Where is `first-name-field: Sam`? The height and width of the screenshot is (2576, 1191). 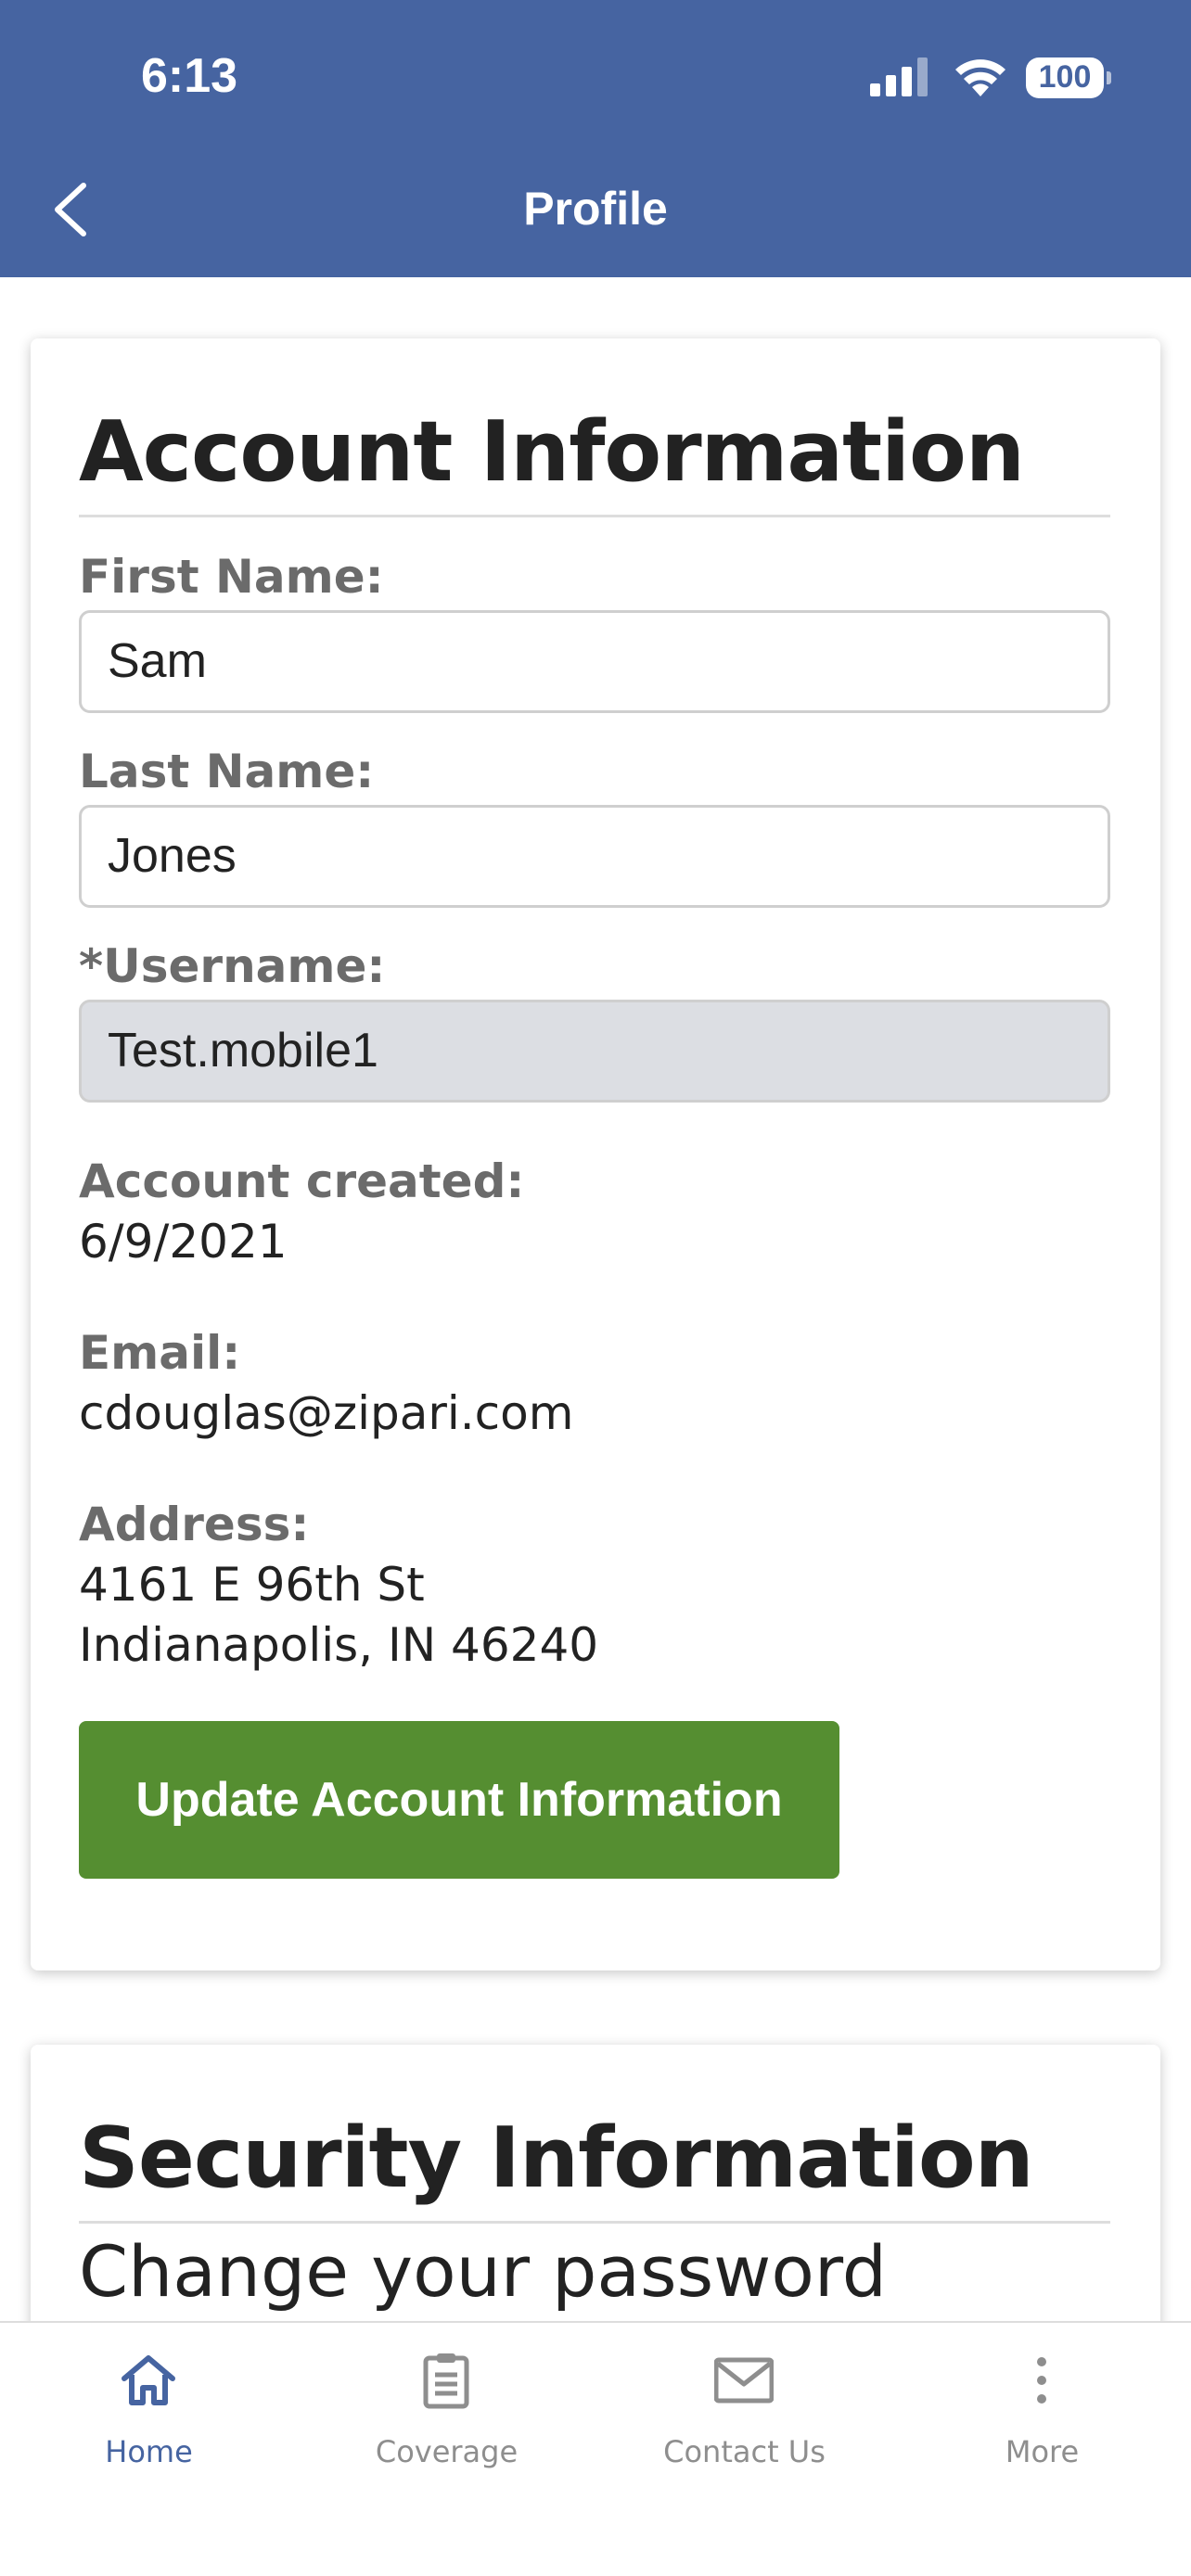
first-name-field: Sam is located at coordinates (594, 662).